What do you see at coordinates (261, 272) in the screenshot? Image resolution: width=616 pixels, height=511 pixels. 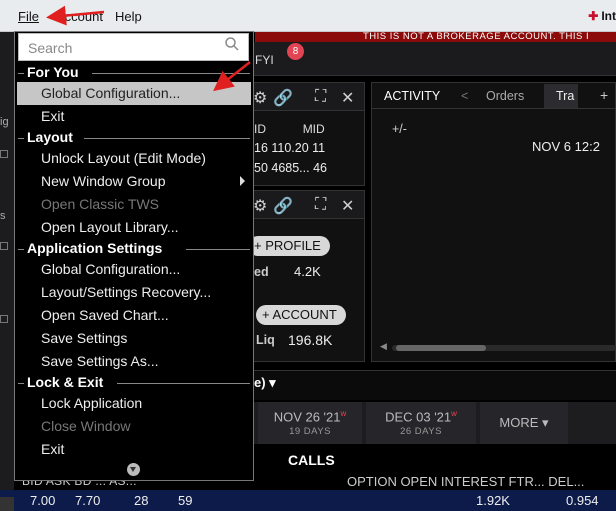 I see `account-field-label: ed` at bounding box center [261, 272].